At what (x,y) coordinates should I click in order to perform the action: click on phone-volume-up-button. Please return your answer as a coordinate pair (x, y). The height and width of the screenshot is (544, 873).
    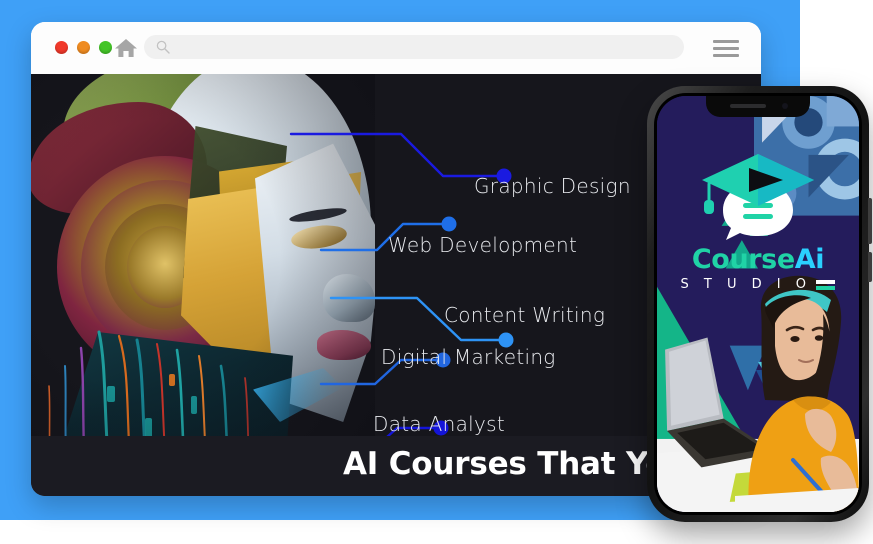
    Looking at the image, I should click on (870, 221).